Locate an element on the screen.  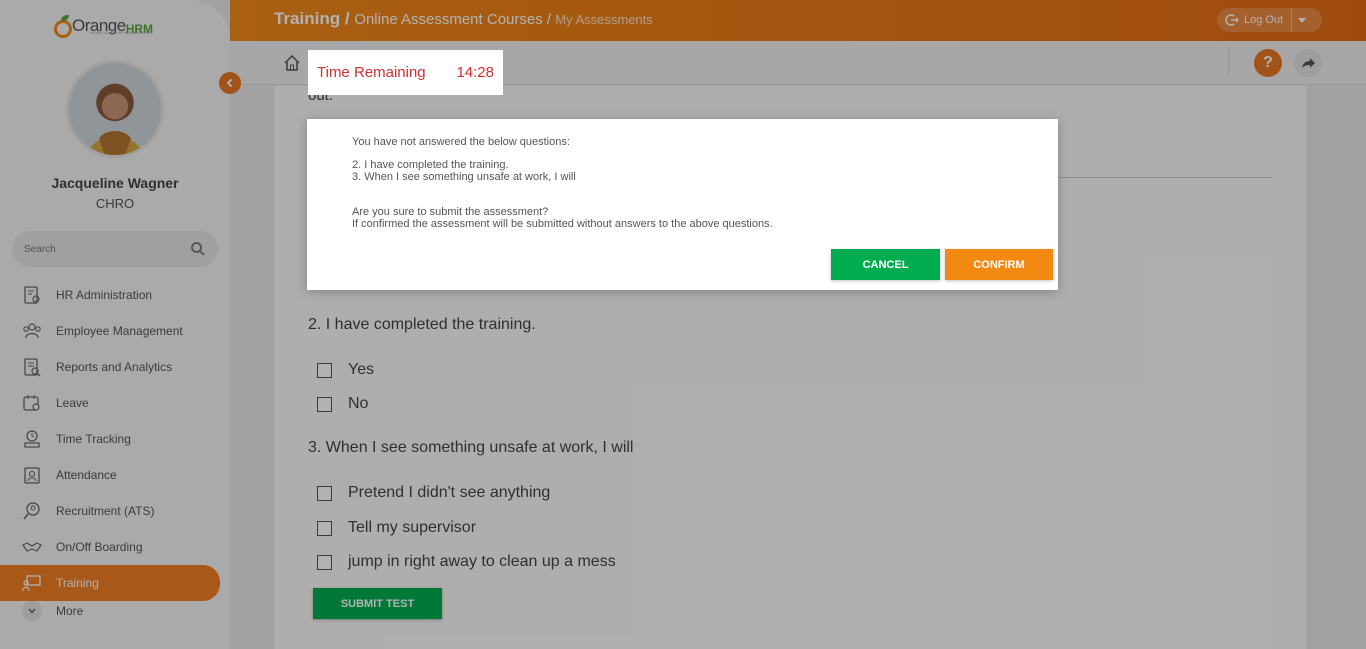
time-remaining-label: Time Remaining is located at coordinates (371, 72).